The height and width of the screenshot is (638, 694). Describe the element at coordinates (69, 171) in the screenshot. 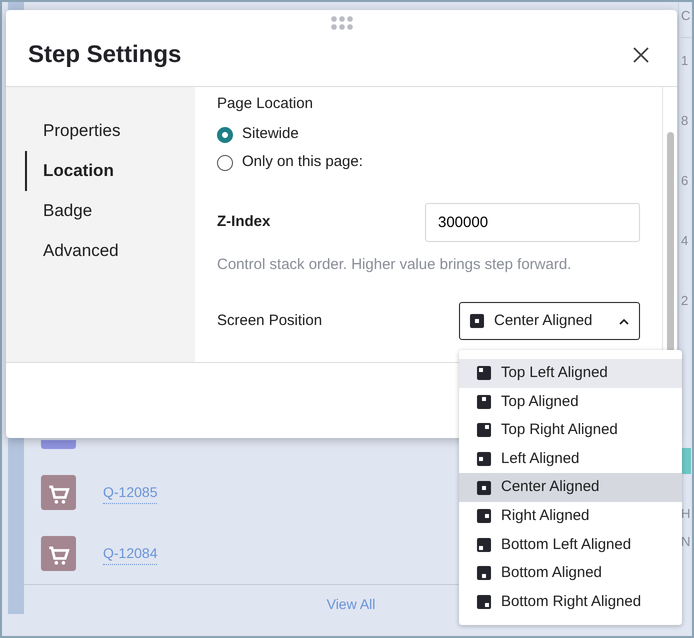

I see `sidebar-tab: Location` at that location.